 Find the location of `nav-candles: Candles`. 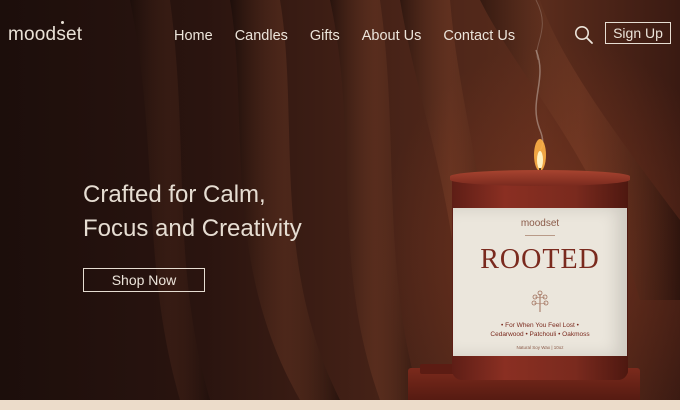

nav-candles: Candles is located at coordinates (261, 36).